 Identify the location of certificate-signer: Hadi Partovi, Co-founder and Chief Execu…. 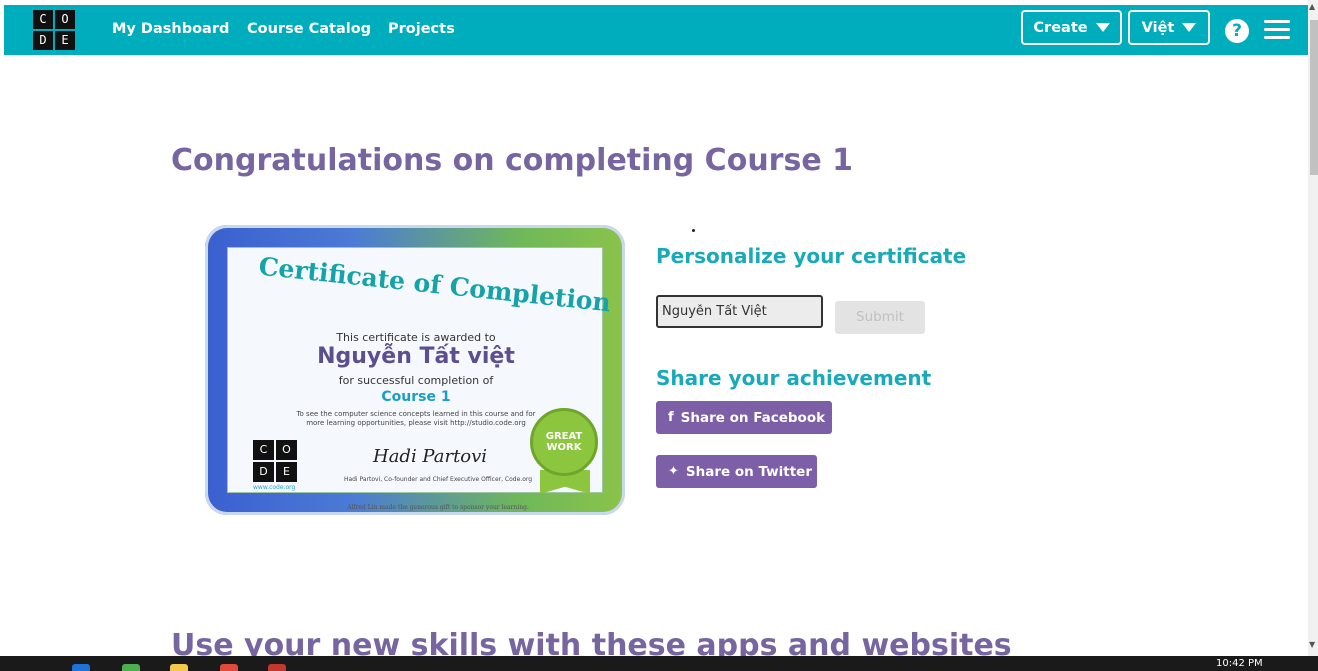
(438, 479).